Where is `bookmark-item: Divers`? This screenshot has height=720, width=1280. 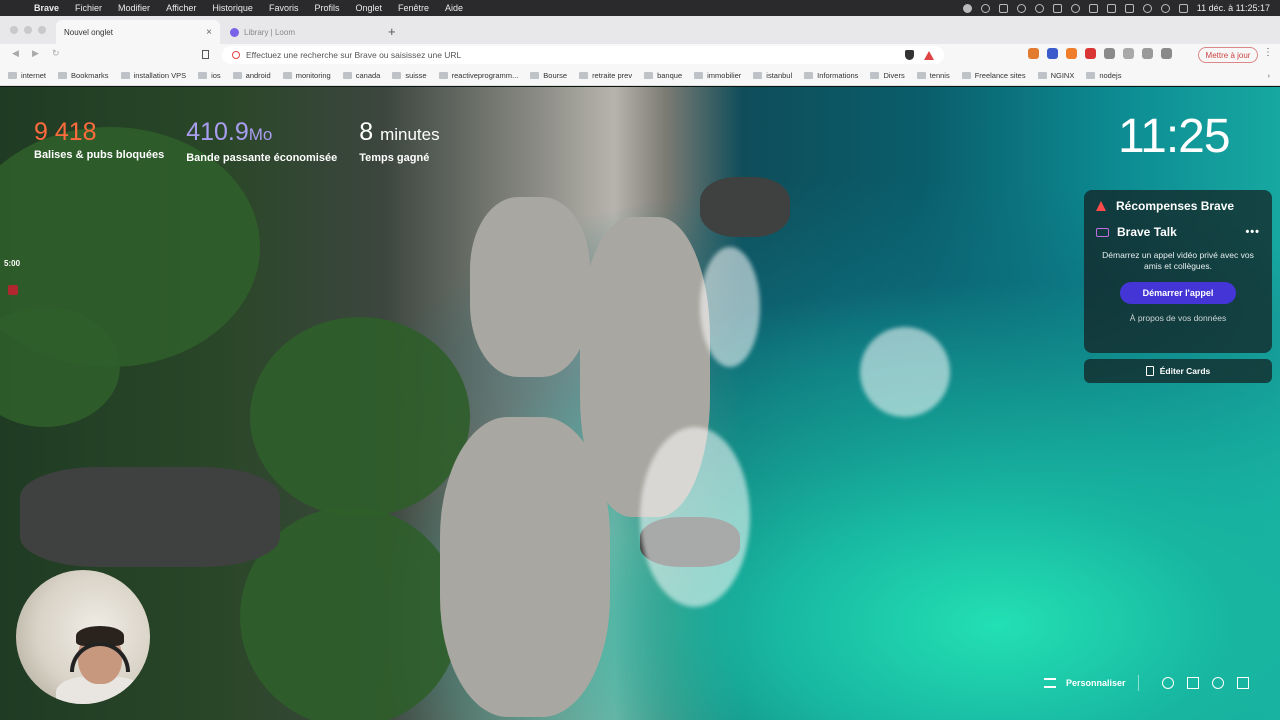
bookmark-item: Divers is located at coordinates (887, 75).